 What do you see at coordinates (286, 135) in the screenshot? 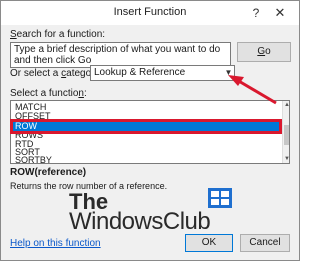
I see `scrollbar-thumb` at bounding box center [286, 135].